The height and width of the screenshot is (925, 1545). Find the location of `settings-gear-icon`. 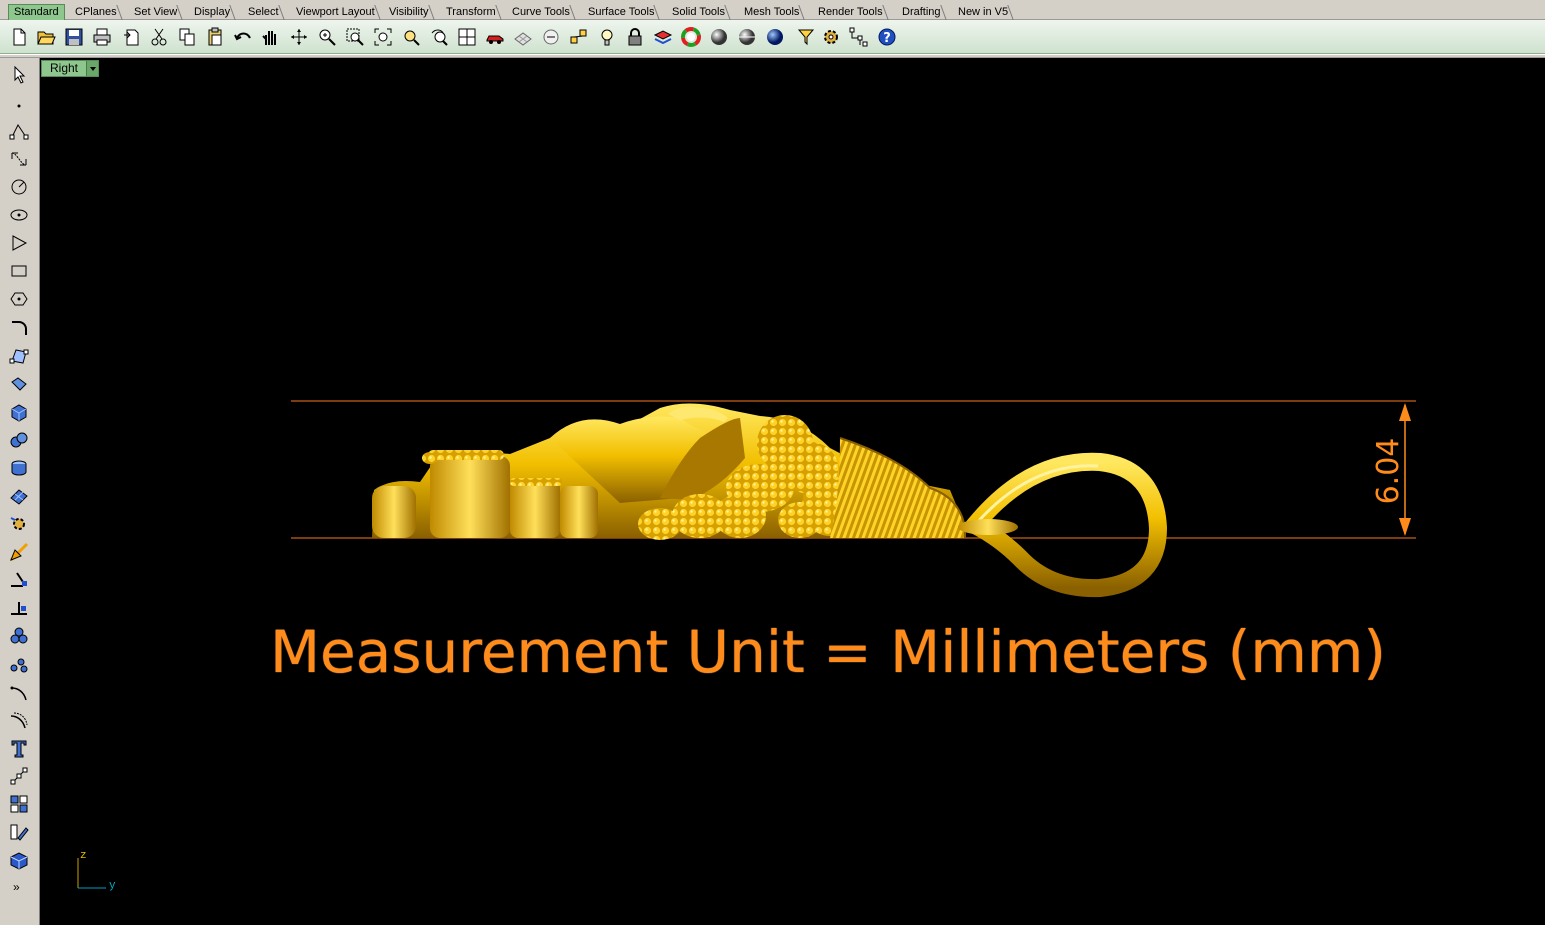

settings-gear-icon is located at coordinates (831, 37).